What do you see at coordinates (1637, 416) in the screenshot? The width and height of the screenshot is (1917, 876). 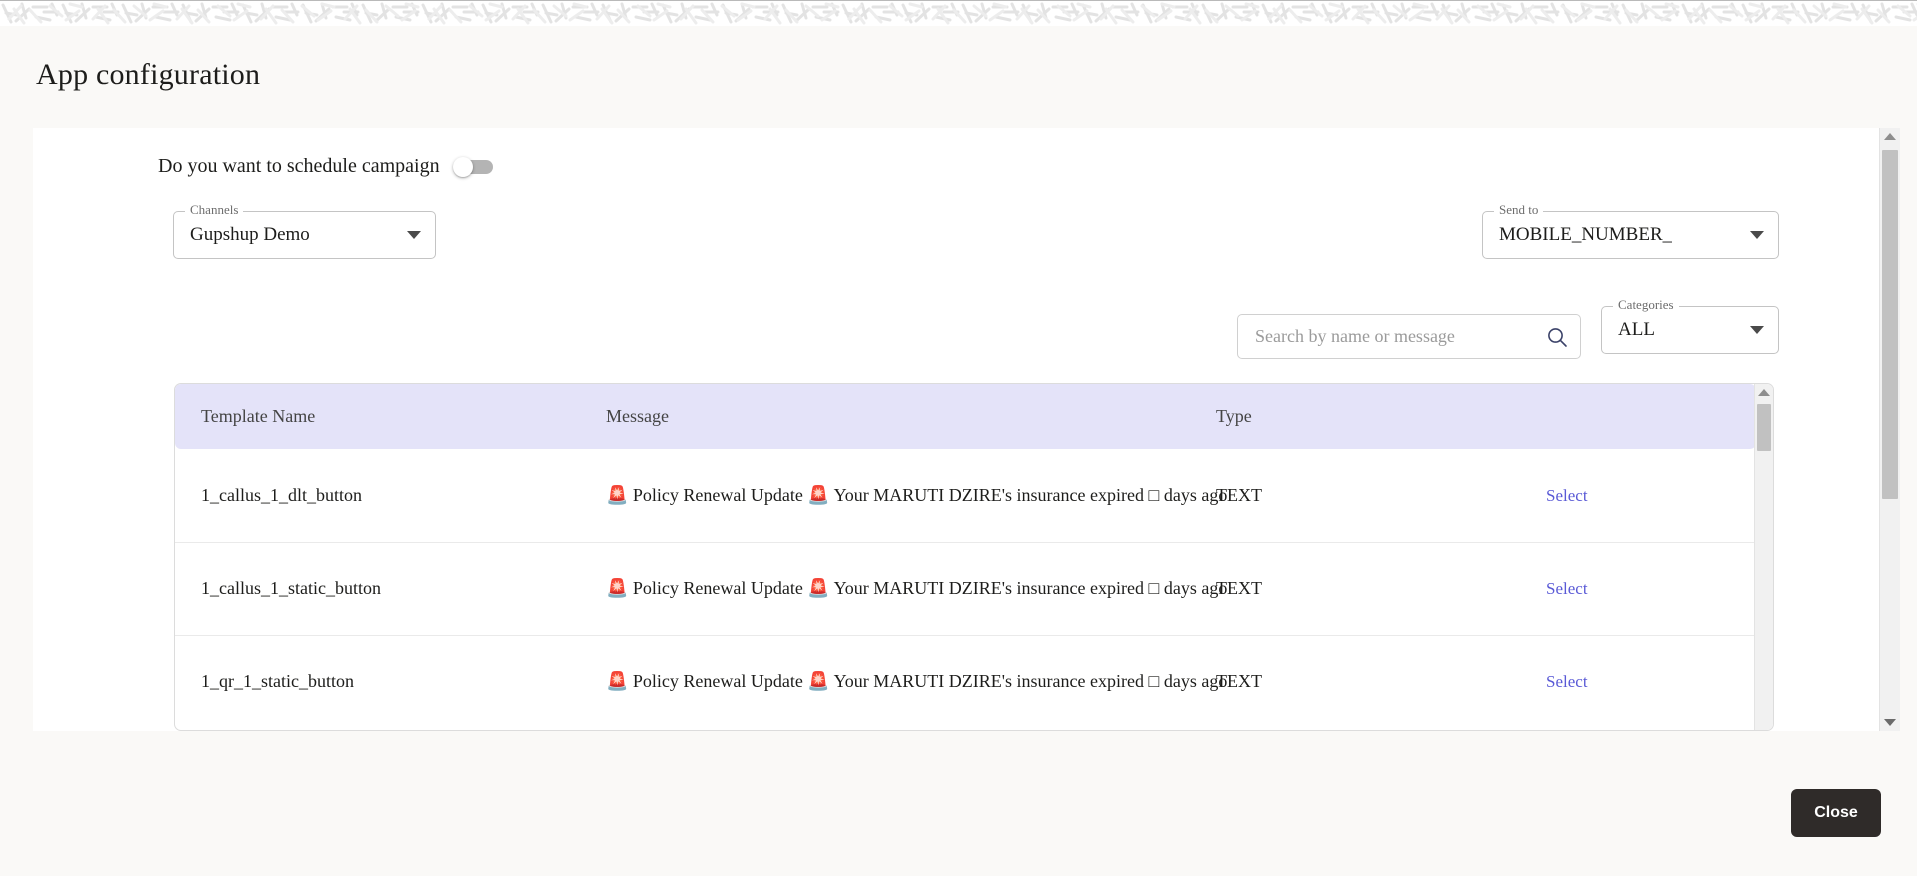 I see `column-header-action` at bounding box center [1637, 416].